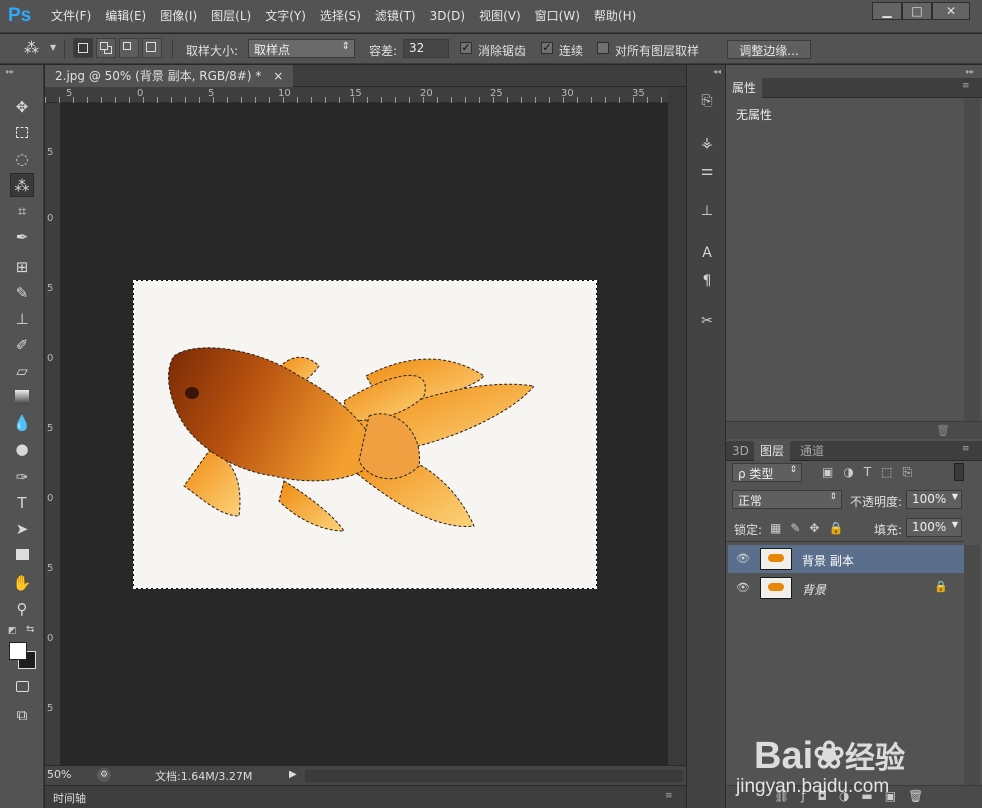 The image size is (982, 808). What do you see at coordinates (169, 76) in the screenshot?
I see `document-tab: 2.jpg @ 50% (背景 副本, RGB/8#) * ×` at bounding box center [169, 76].